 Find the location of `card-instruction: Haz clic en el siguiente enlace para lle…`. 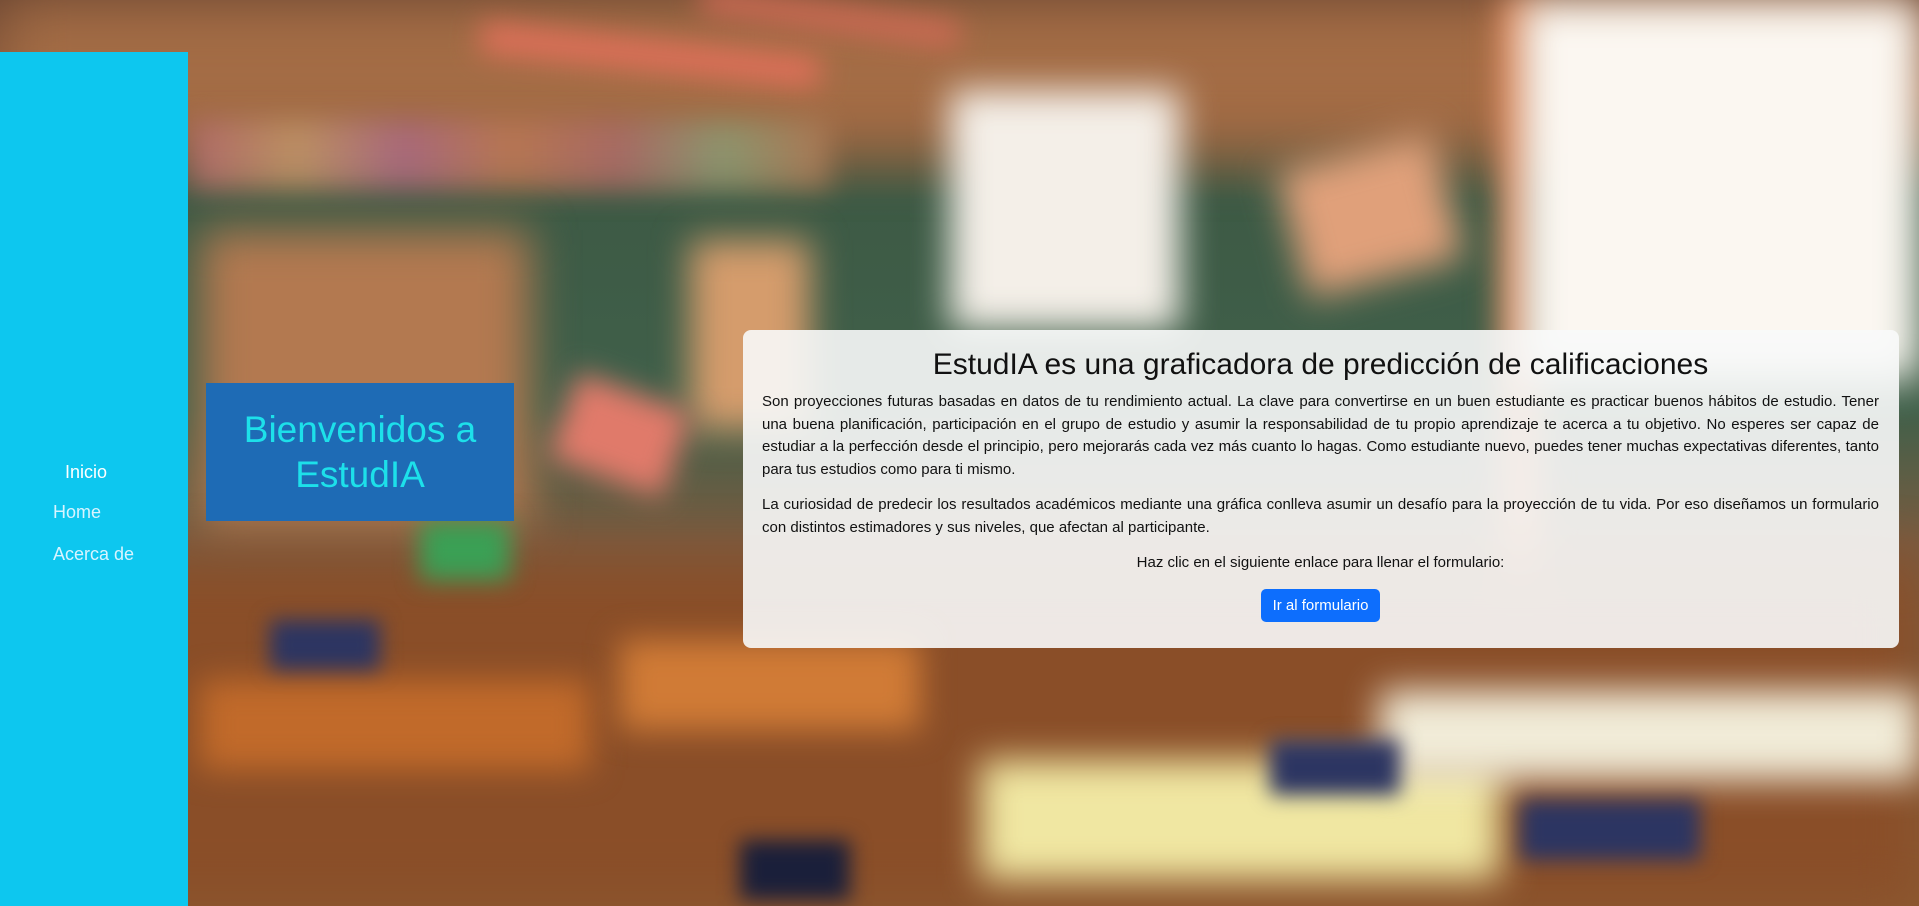

card-instruction: Haz clic en el siguiente enlace para lle… is located at coordinates (1320, 562).